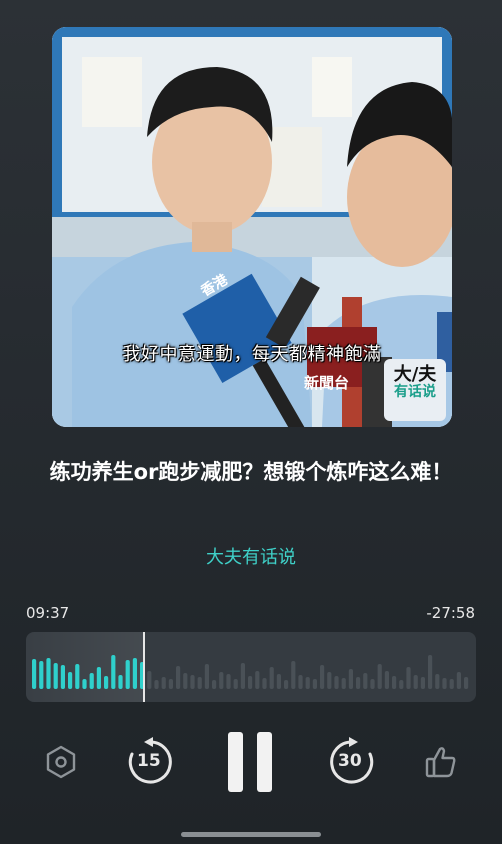 This screenshot has width=502, height=844. I want to click on skip-forward-seconds: 30, so click(350, 761).